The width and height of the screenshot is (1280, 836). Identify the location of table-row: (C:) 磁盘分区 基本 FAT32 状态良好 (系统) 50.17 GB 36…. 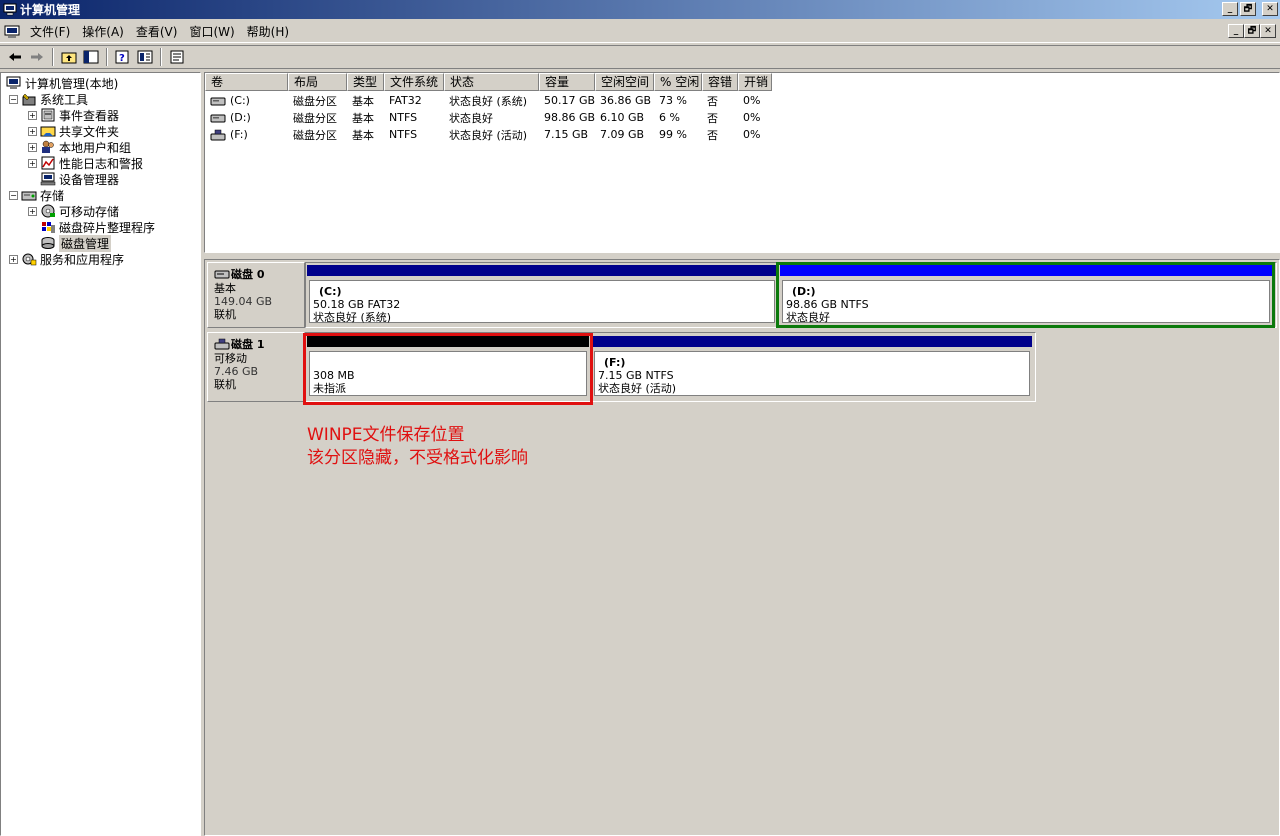
(742, 100).